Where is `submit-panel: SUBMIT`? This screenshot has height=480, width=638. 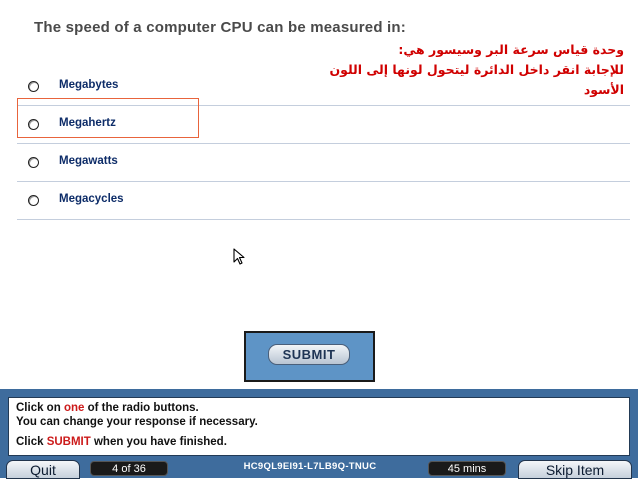 submit-panel: SUBMIT is located at coordinates (309, 356).